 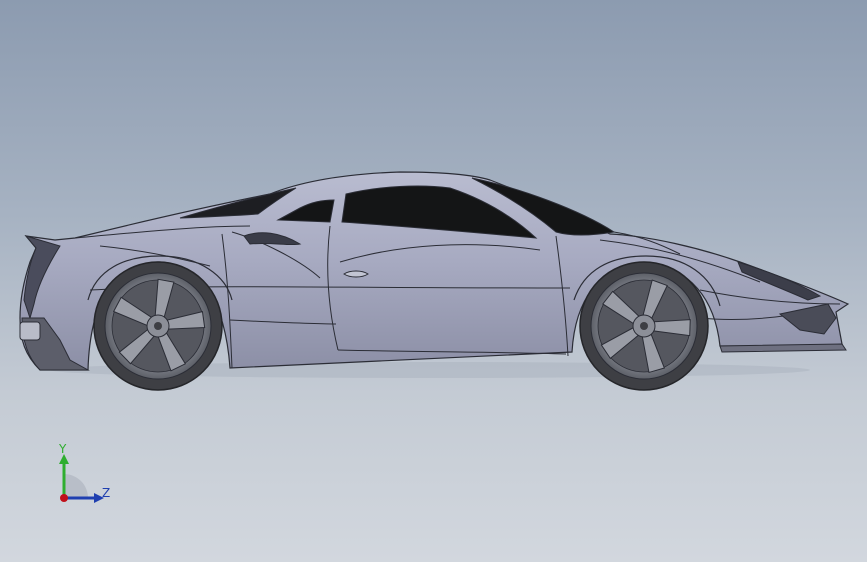 I want to click on z-axis-label: Z, so click(x=106, y=493).